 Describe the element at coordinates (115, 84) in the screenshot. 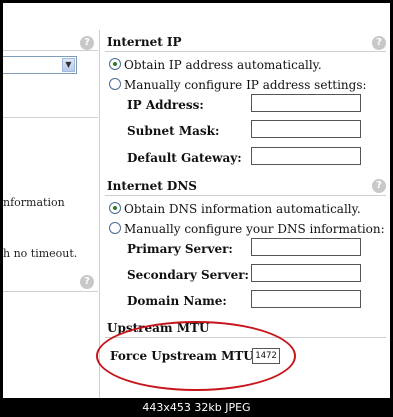

I see `ip-manual-radio` at that location.